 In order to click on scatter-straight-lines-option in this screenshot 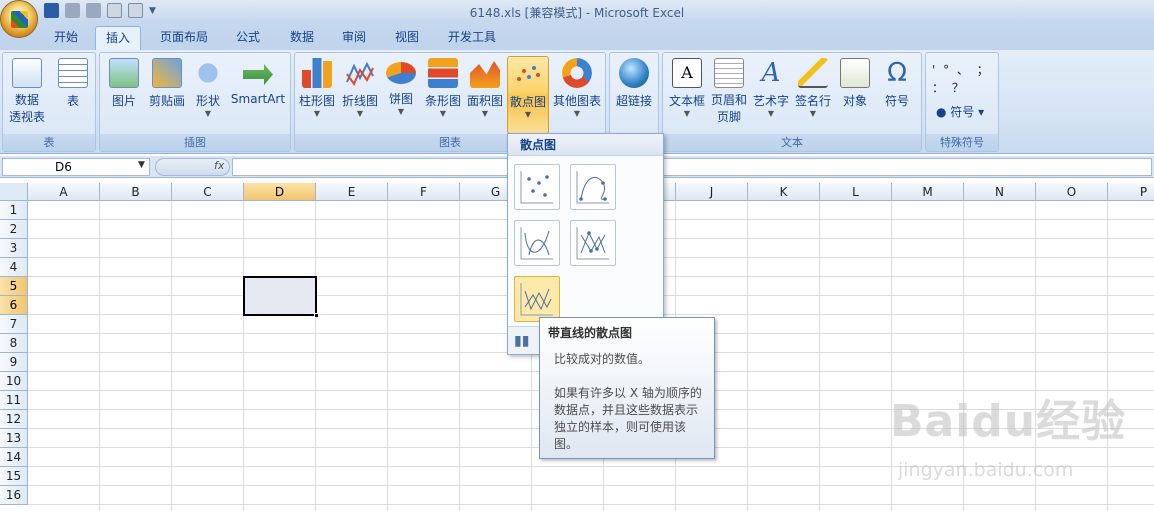, I will do `click(537, 299)`.